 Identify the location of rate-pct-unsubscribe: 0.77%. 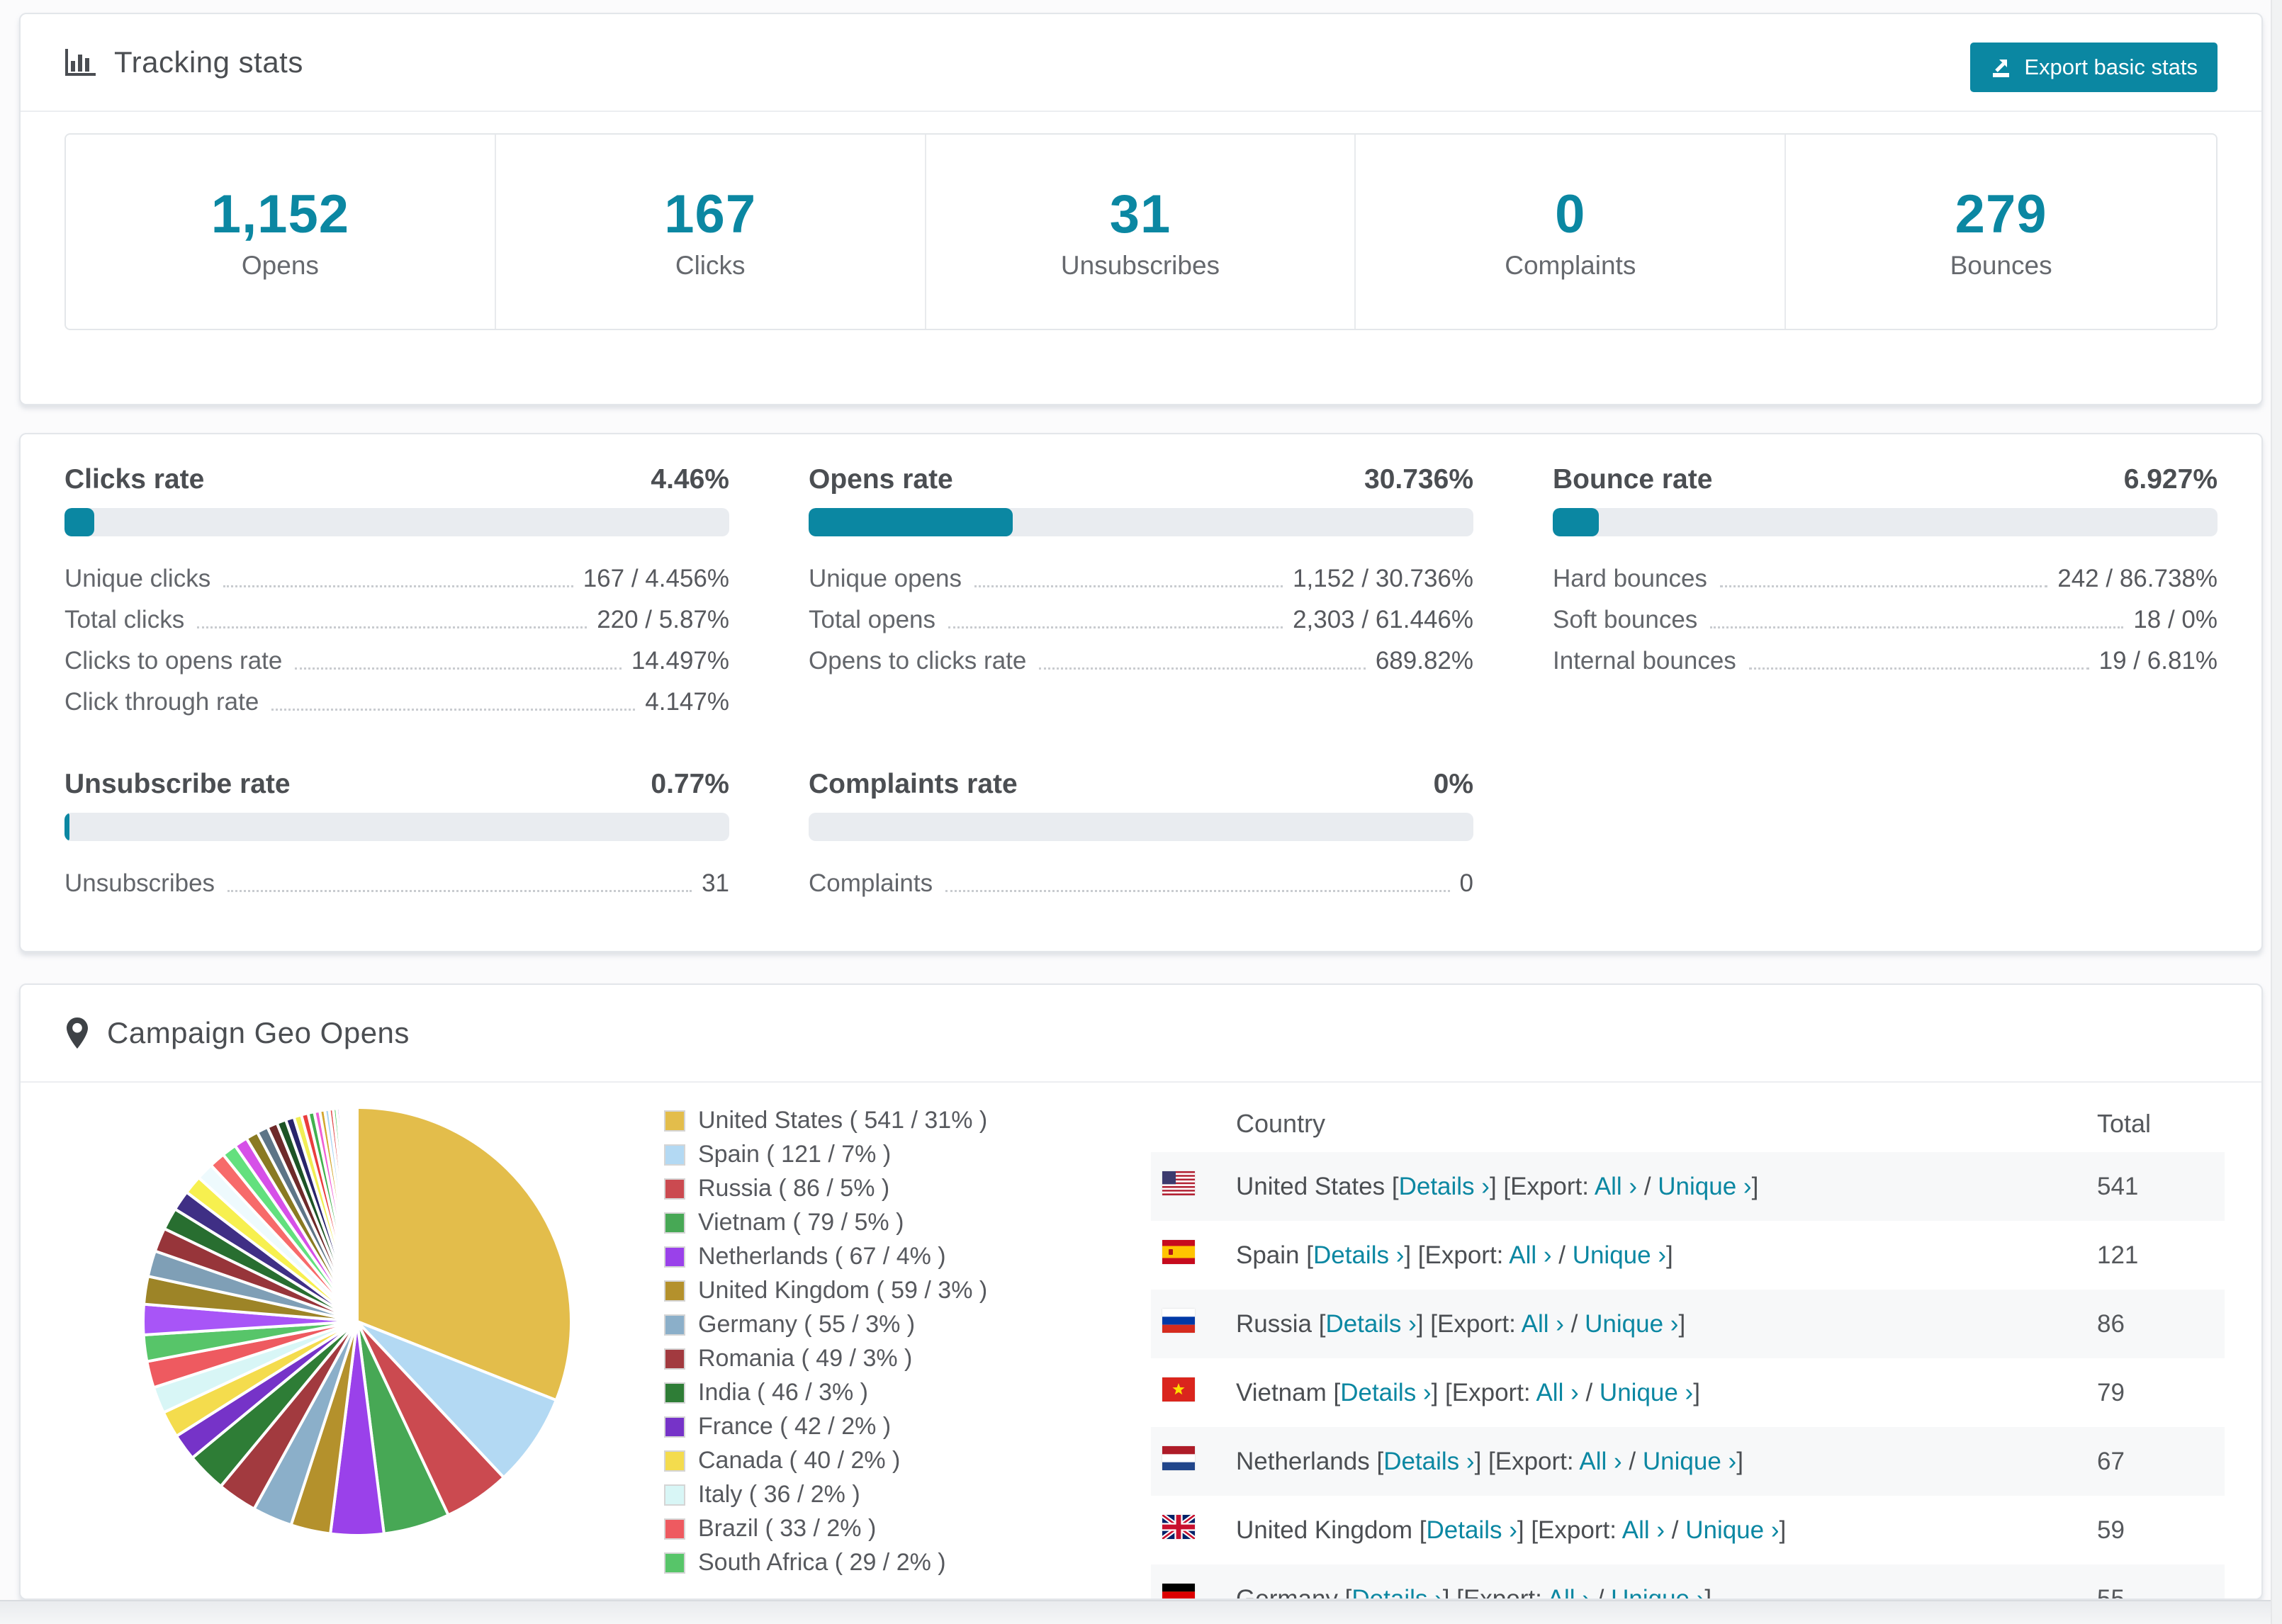
(690, 784).